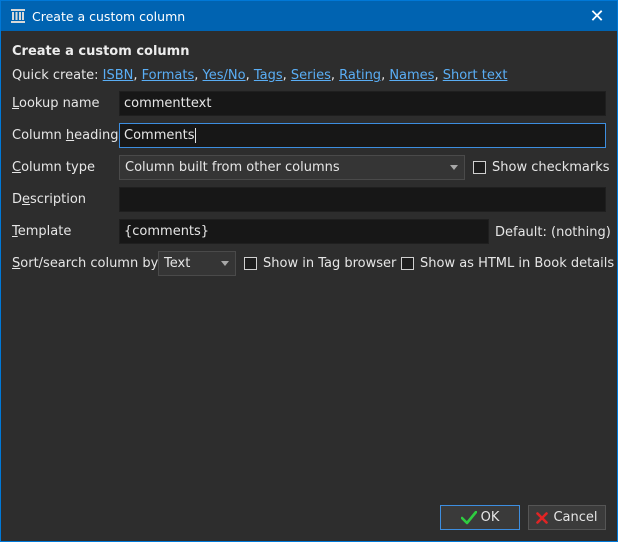 This screenshot has height=542, width=618. I want to click on ok-button-label: OK, so click(490, 517).